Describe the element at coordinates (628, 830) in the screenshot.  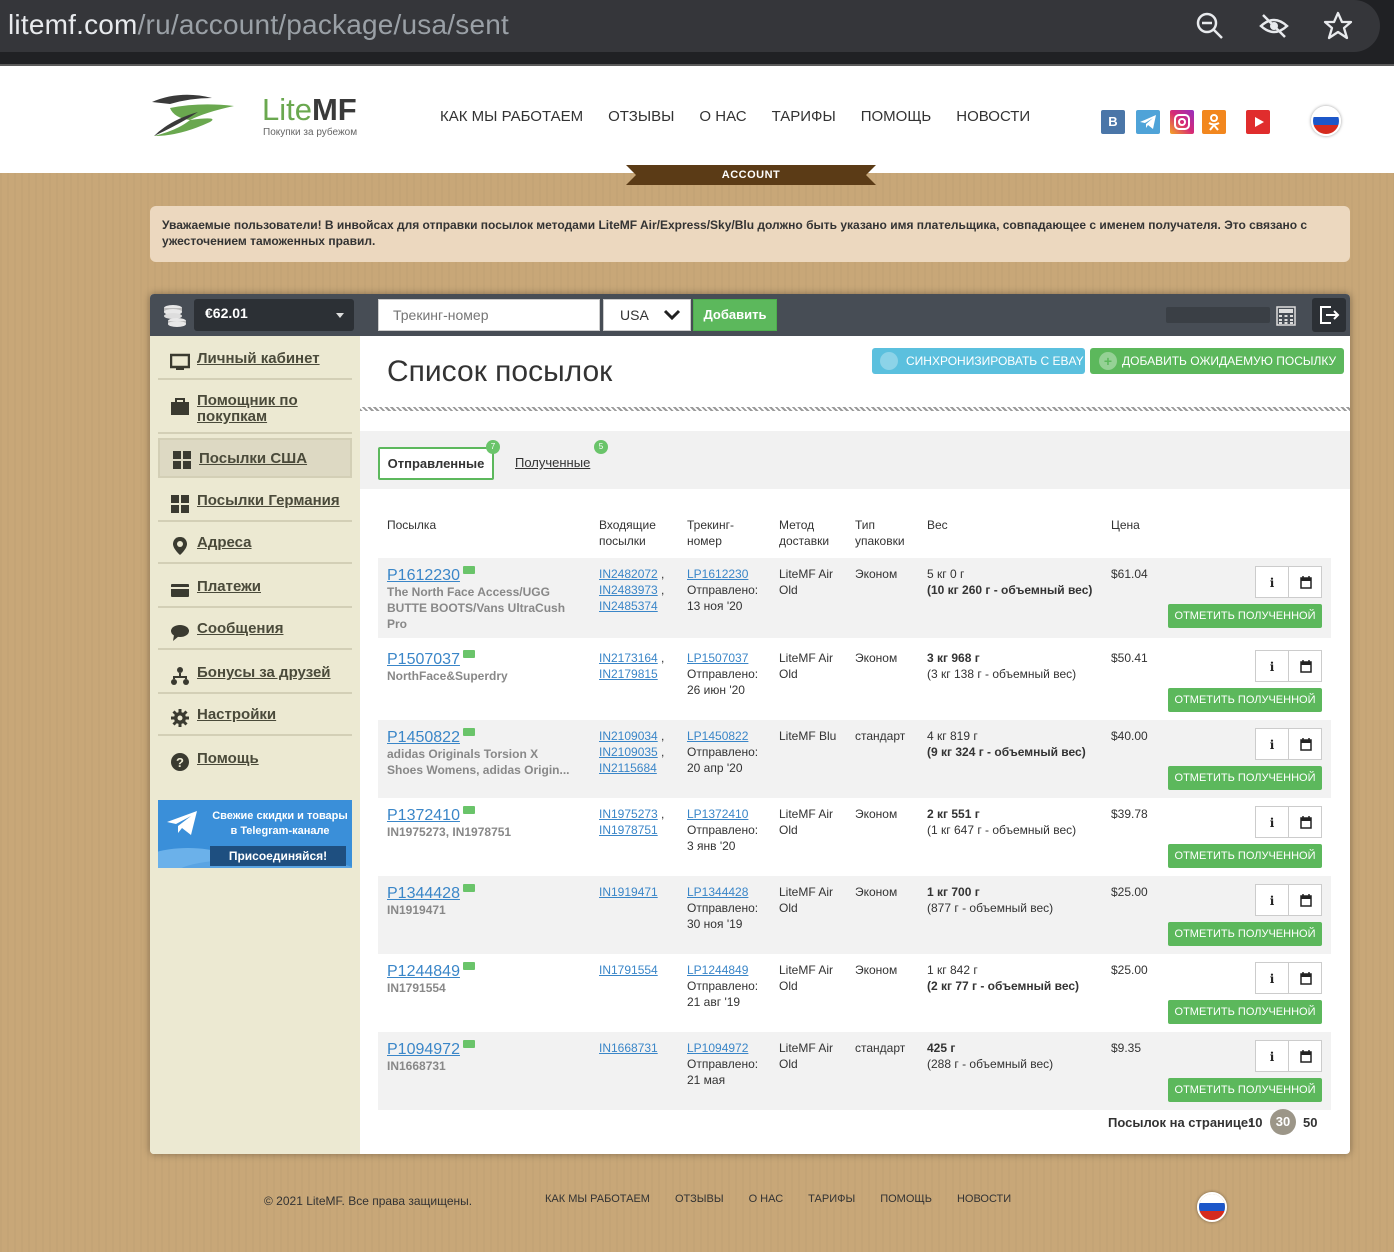
I see `incoming-package-link: IN1978751` at that location.